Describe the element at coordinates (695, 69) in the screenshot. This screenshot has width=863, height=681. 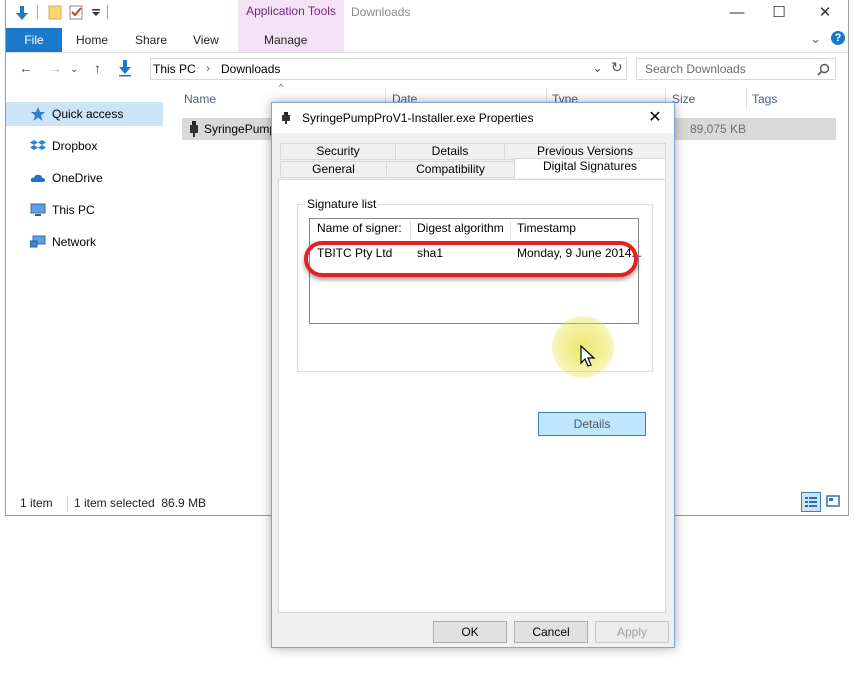
I see `search-placeholder: Search Downloads` at that location.